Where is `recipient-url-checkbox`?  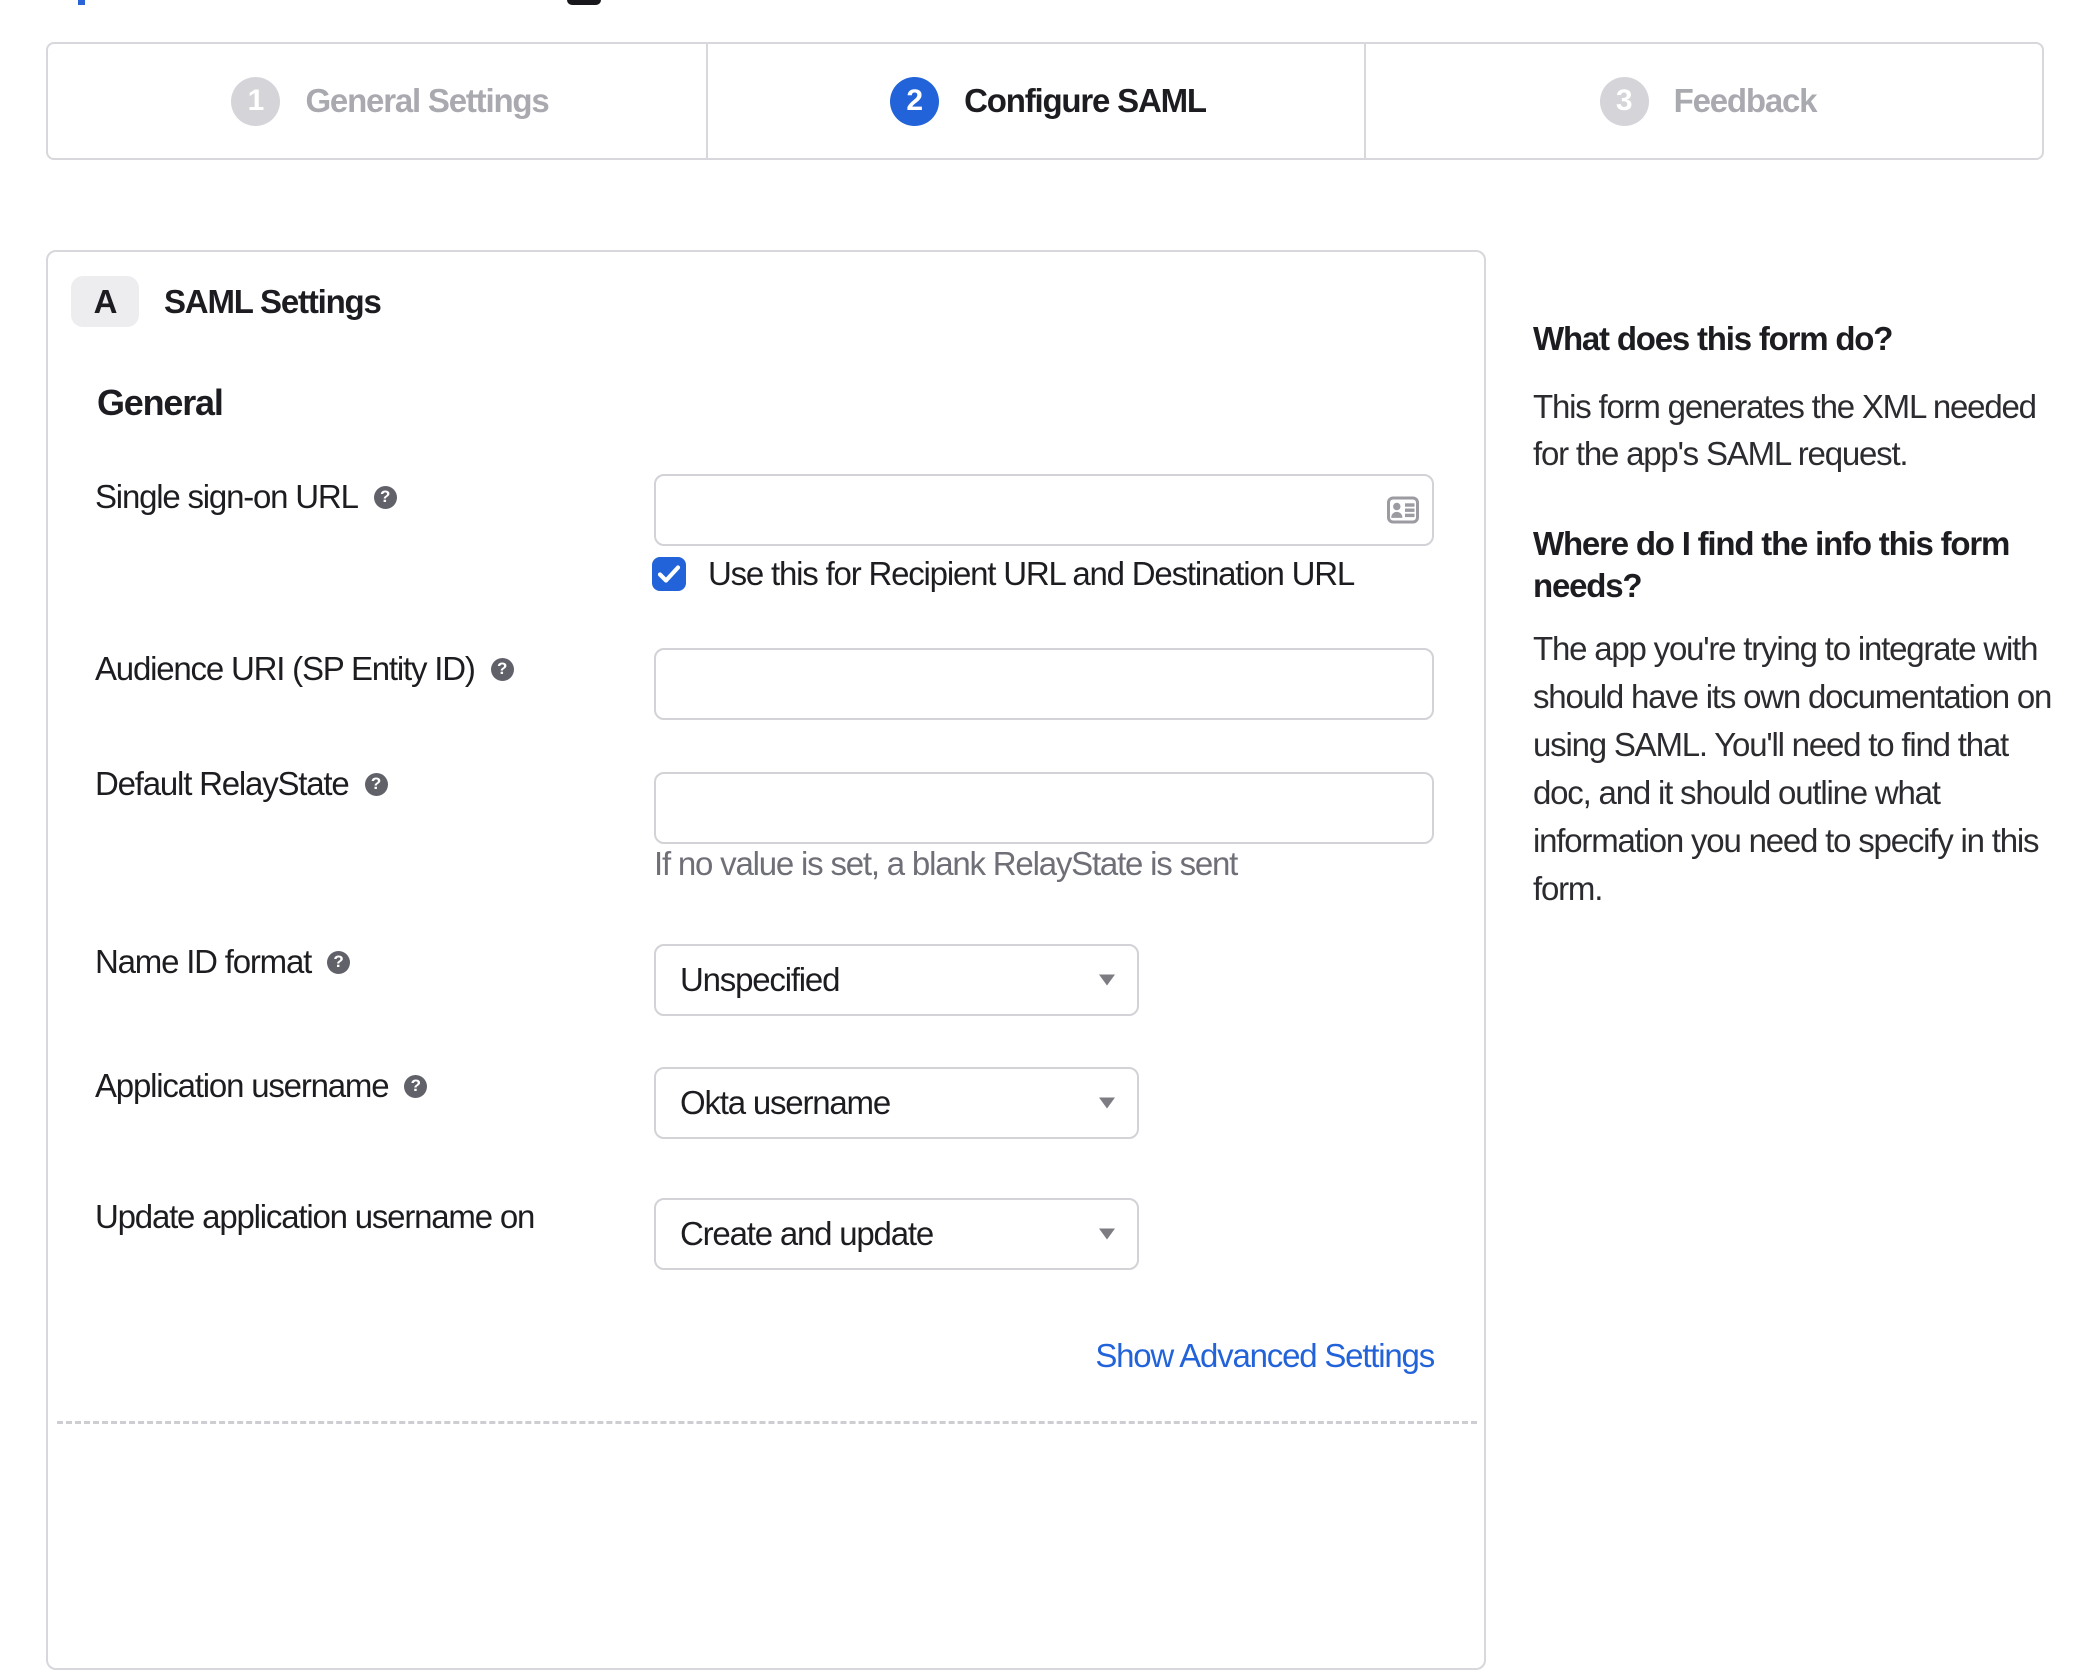
recipient-url-checkbox is located at coordinates (669, 574).